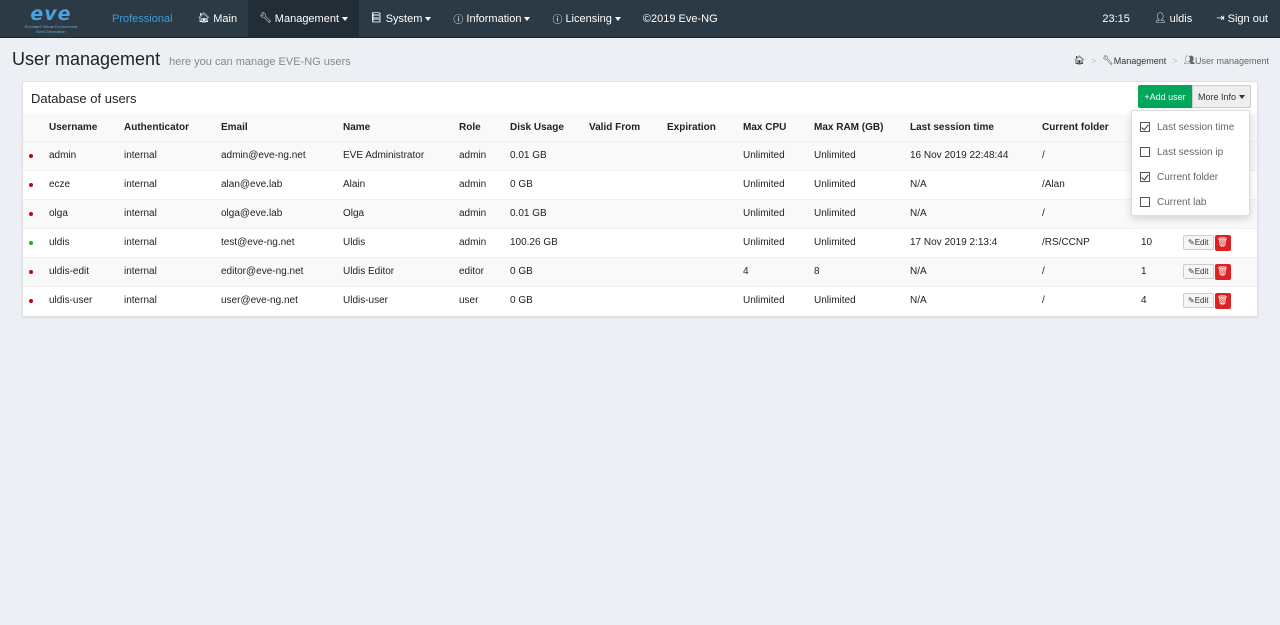 This screenshot has height=625, width=1280. Describe the element at coordinates (401, 128) in the screenshot. I see `header-name: Name` at that location.